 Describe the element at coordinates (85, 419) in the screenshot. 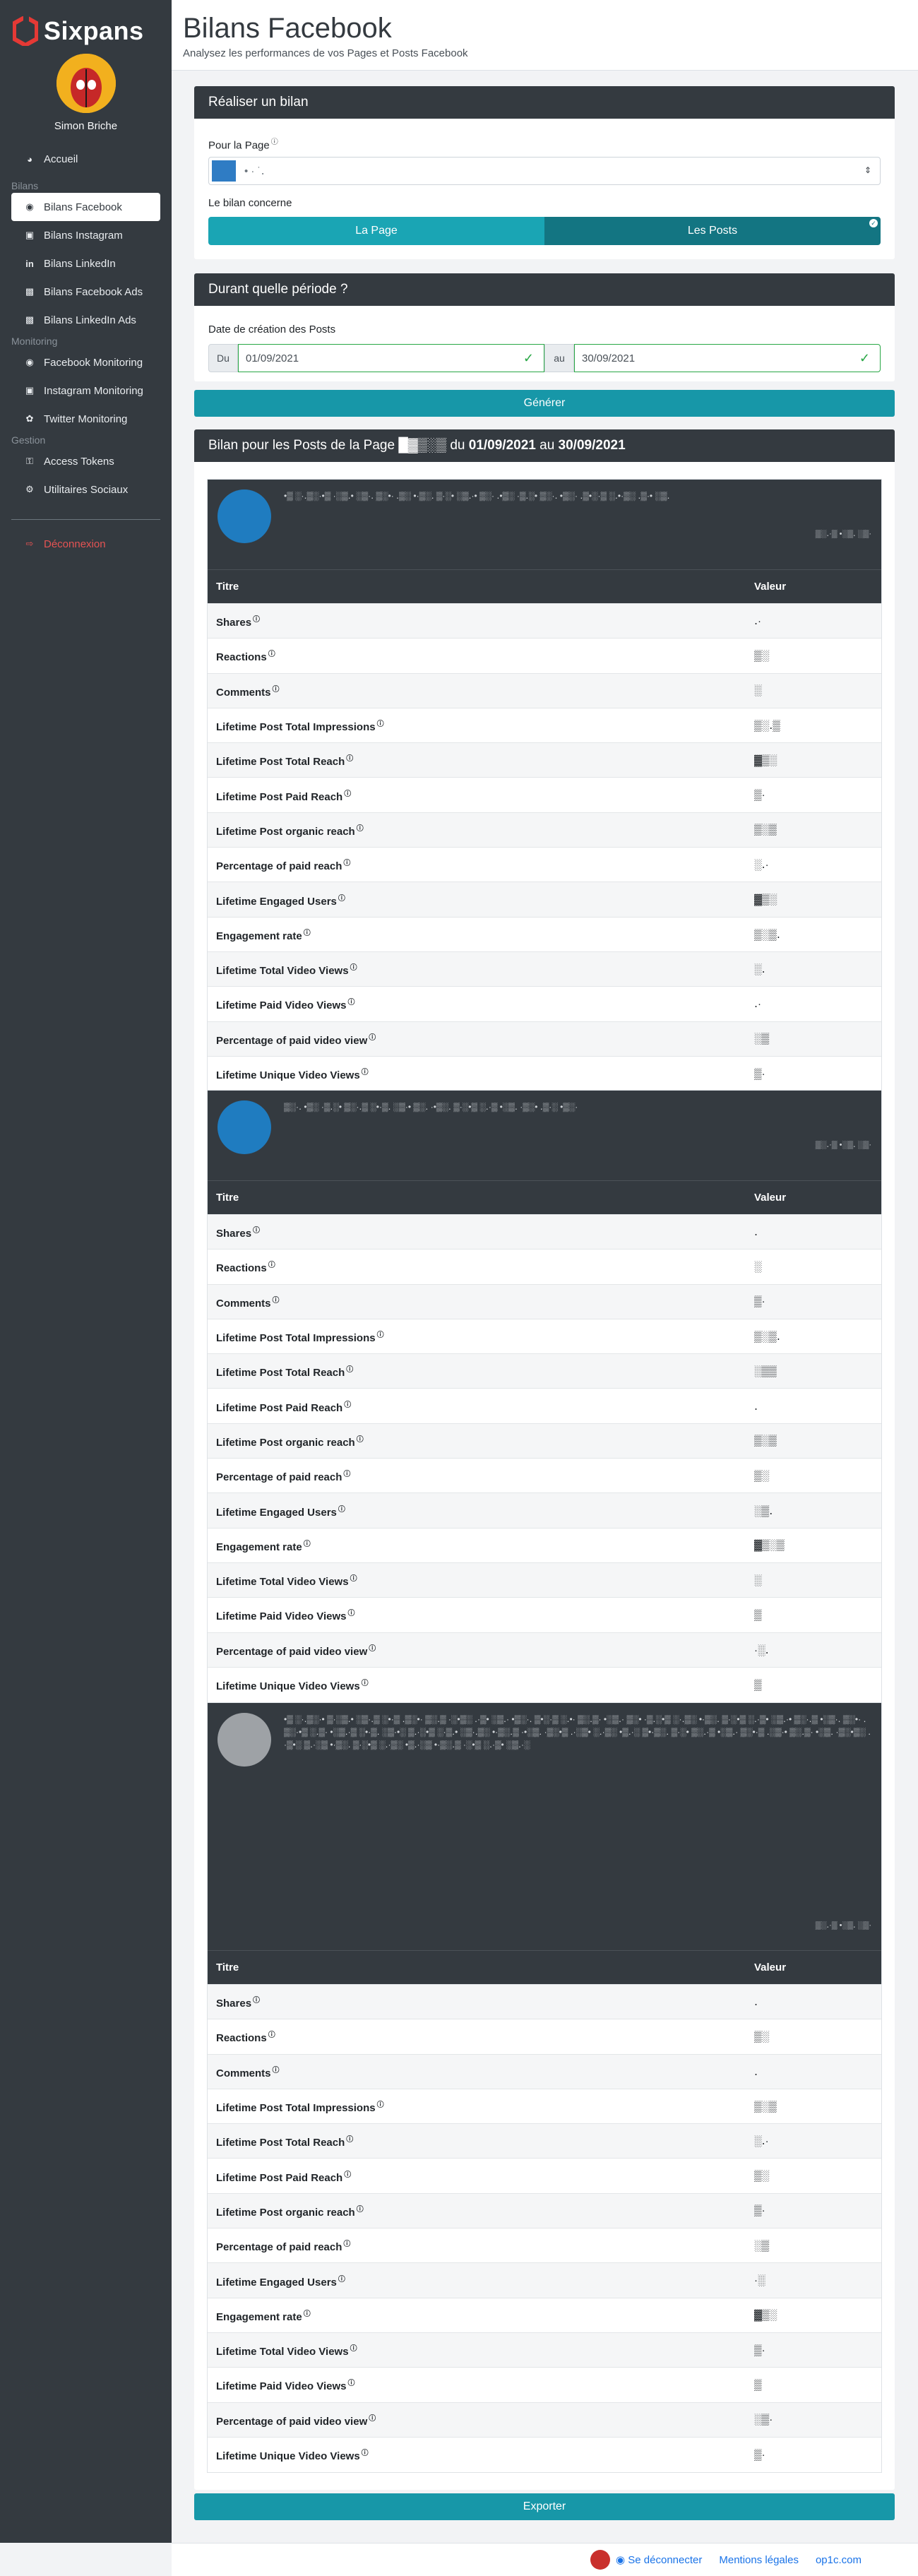

I see `sidebar-item-twitter-monitoring: ✿ Twitter Monitoring` at that location.